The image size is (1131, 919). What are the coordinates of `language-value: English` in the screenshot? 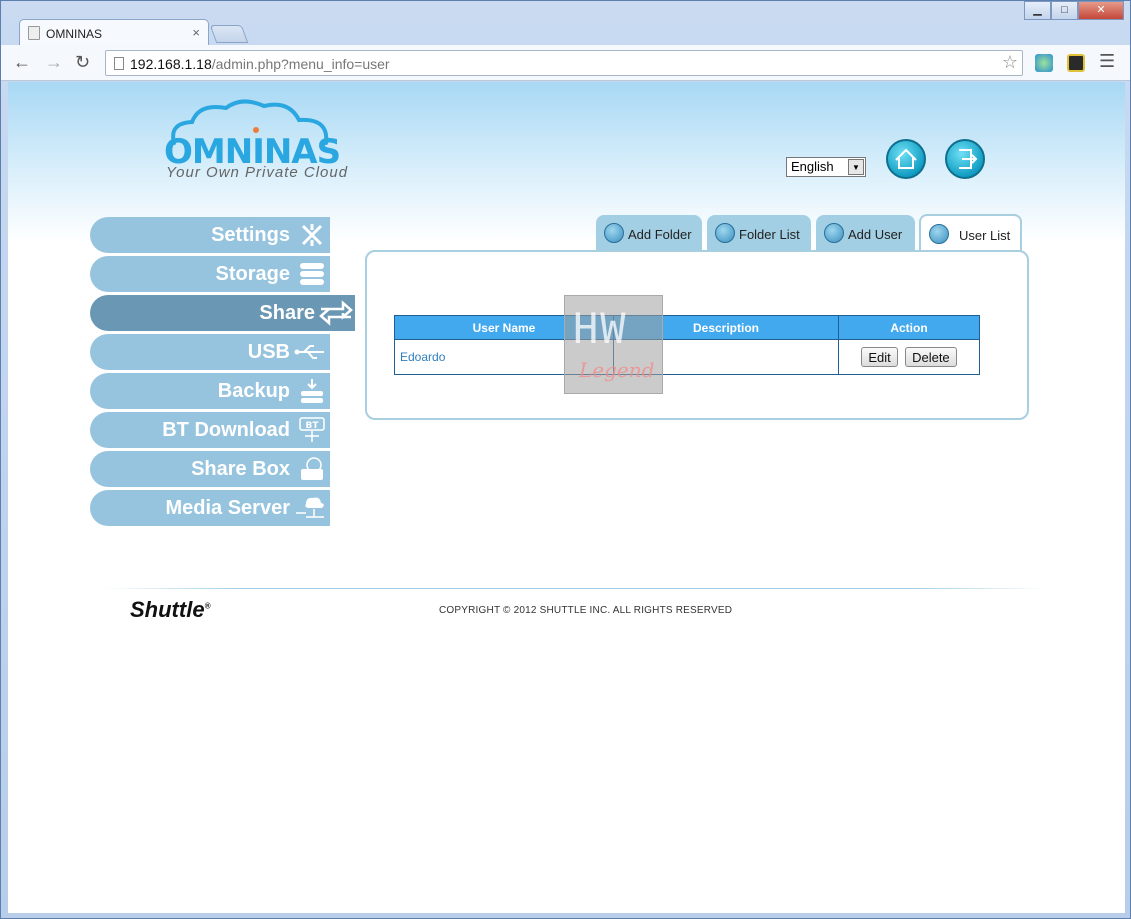 It's located at (812, 166).